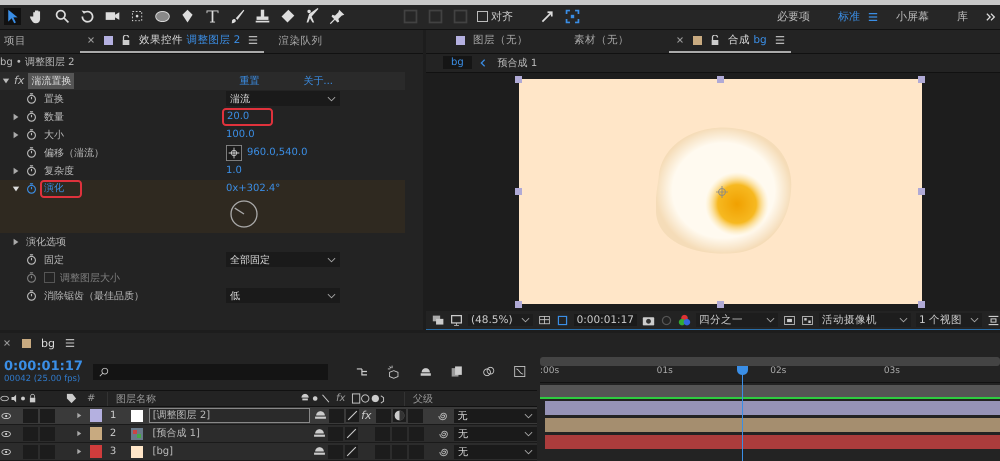  I want to click on panel-tab: 效果控件 调整图层 2, so click(189, 40).